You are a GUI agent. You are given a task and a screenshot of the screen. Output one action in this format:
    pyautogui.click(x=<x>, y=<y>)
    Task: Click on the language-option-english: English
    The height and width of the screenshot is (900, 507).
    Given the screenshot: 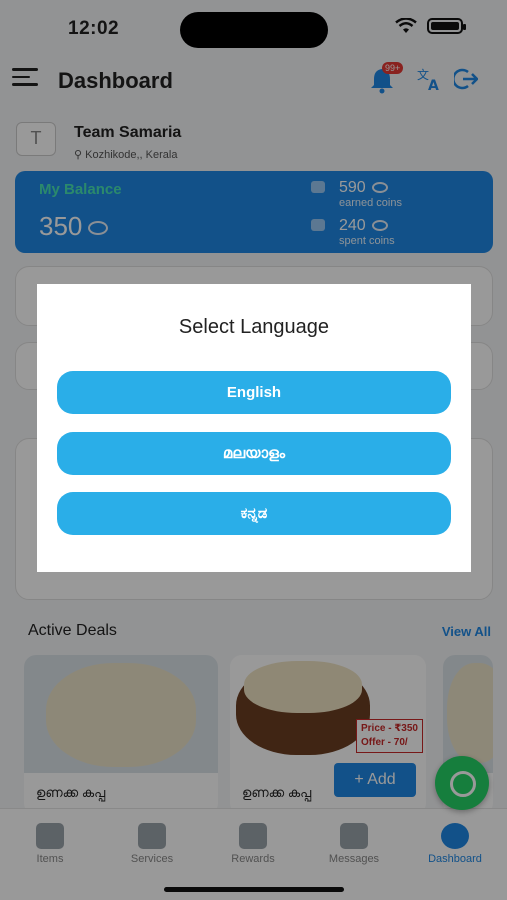 What is the action you would take?
    pyautogui.click(x=254, y=392)
    